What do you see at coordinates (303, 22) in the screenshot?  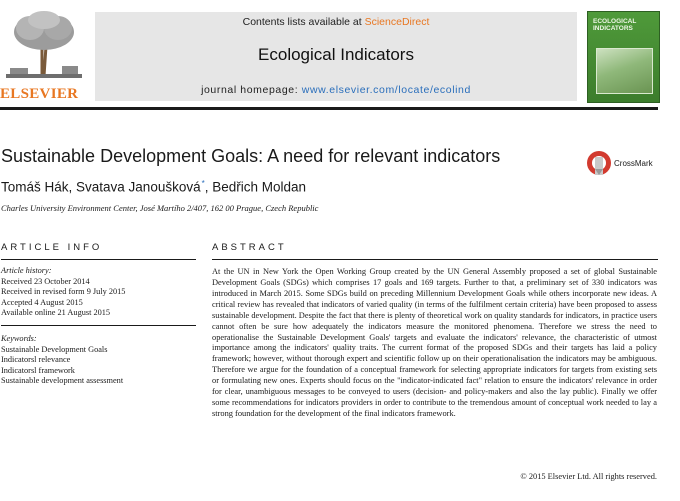 I see `contents-prefix: Contents lists available at` at bounding box center [303, 22].